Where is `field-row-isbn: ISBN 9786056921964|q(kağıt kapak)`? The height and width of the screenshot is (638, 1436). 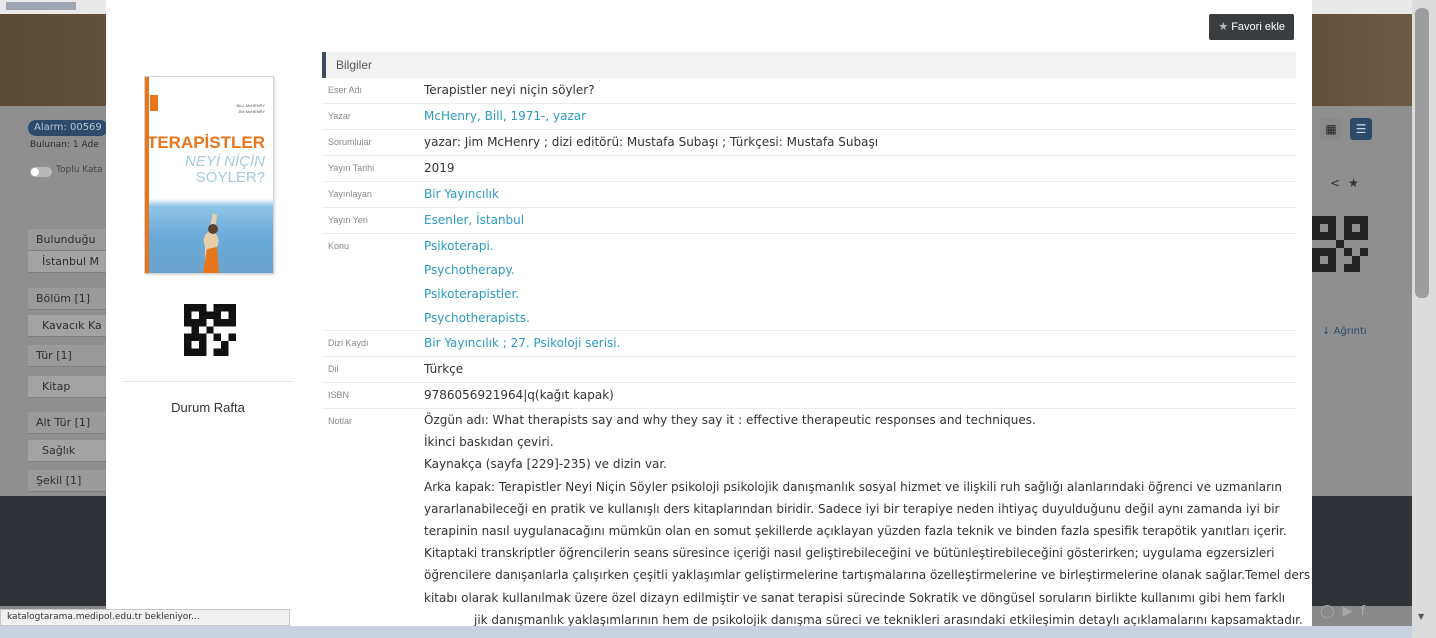 field-row-isbn: ISBN 9786056921964|q(kağıt kapak) is located at coordinates (809, 396).